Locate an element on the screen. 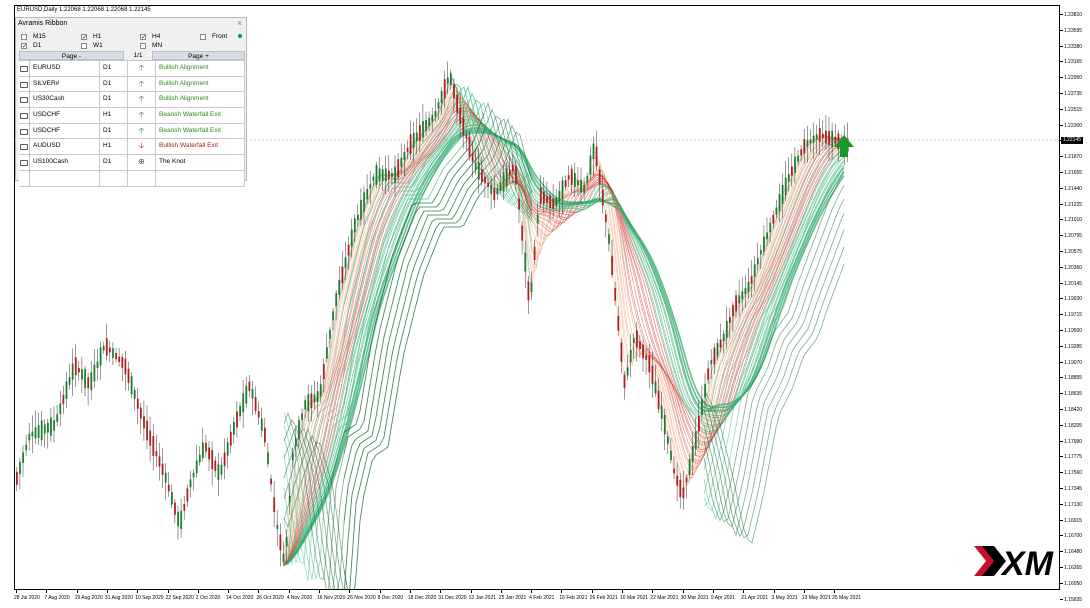 The image size is (1090, 608). time-tick-label: 16 Nov 2020 is located at coordinates (331, 598).